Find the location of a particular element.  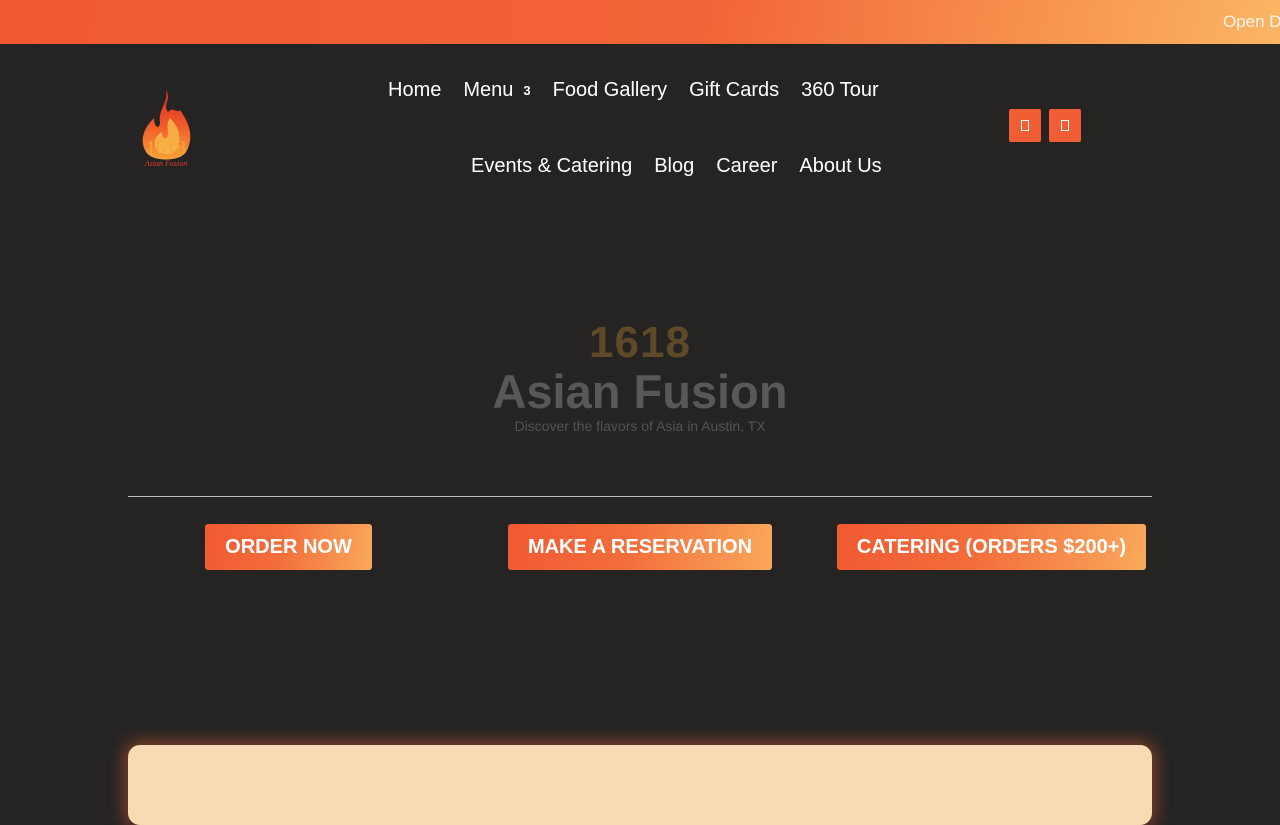

nav-row-secondary: Events & Catering Blog Career About Us is located at coordinates (676, 166).